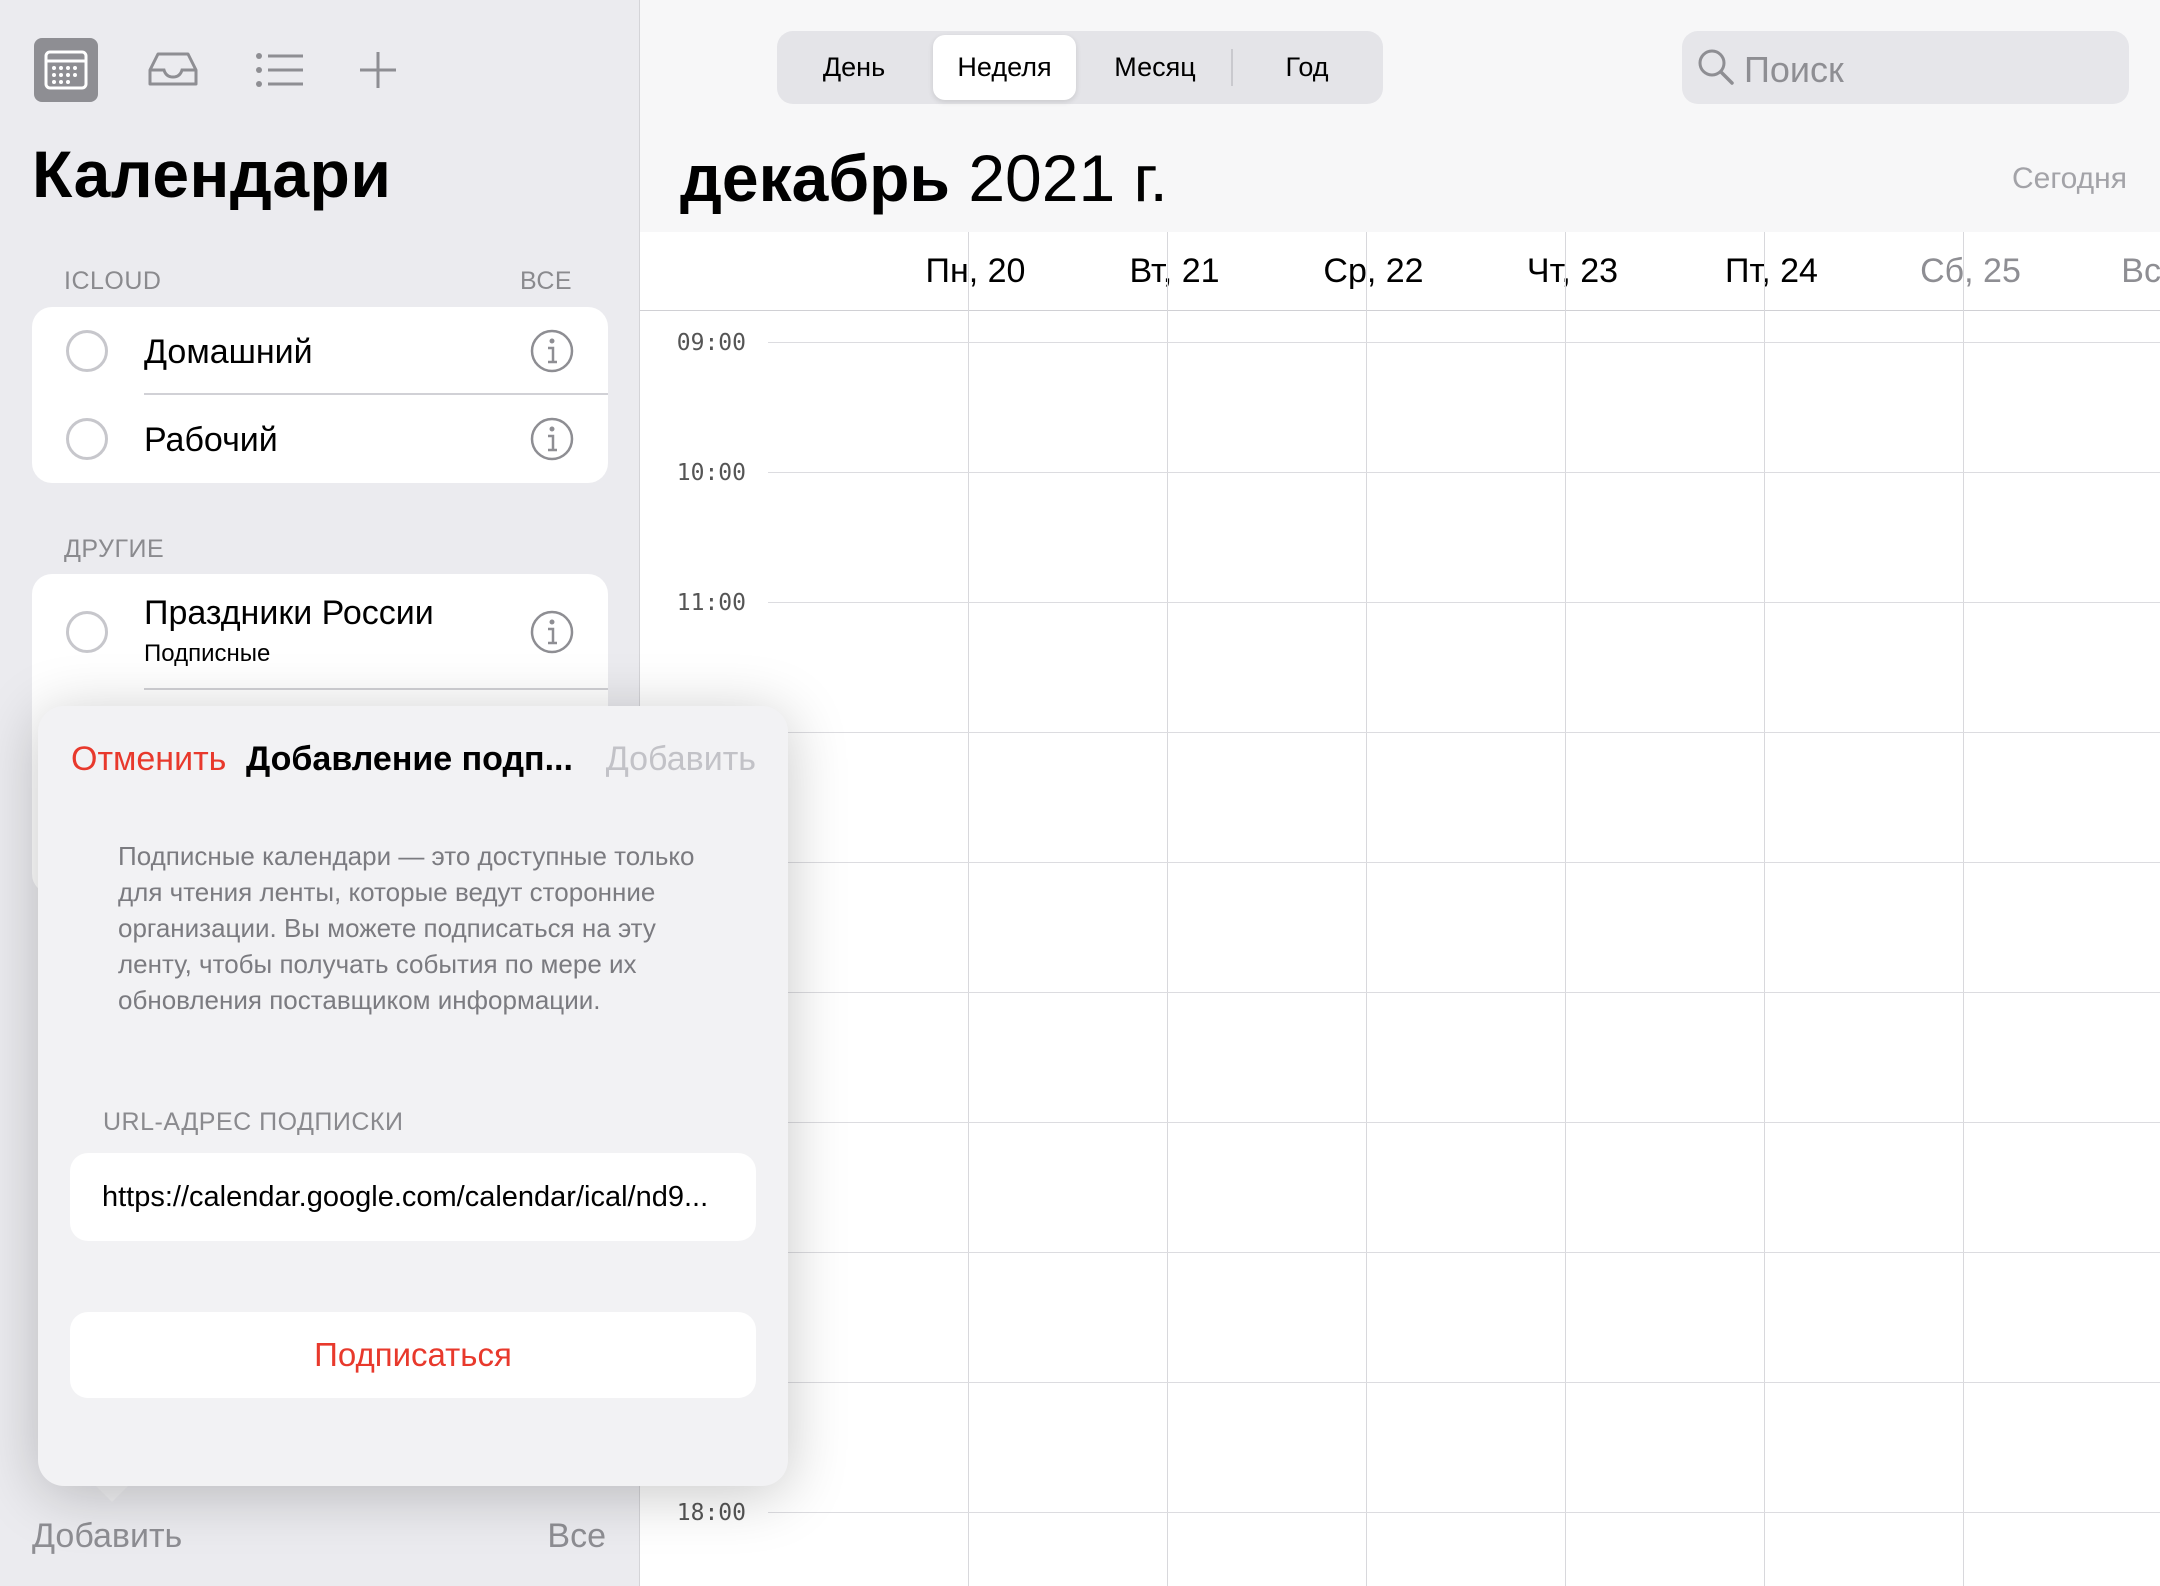 Image resolution: width=2160 pixels, height=1586 pixels. Describe the element at coordinates (711, 343) in the screenshot. I see `hour-label: 09:00` at that location.